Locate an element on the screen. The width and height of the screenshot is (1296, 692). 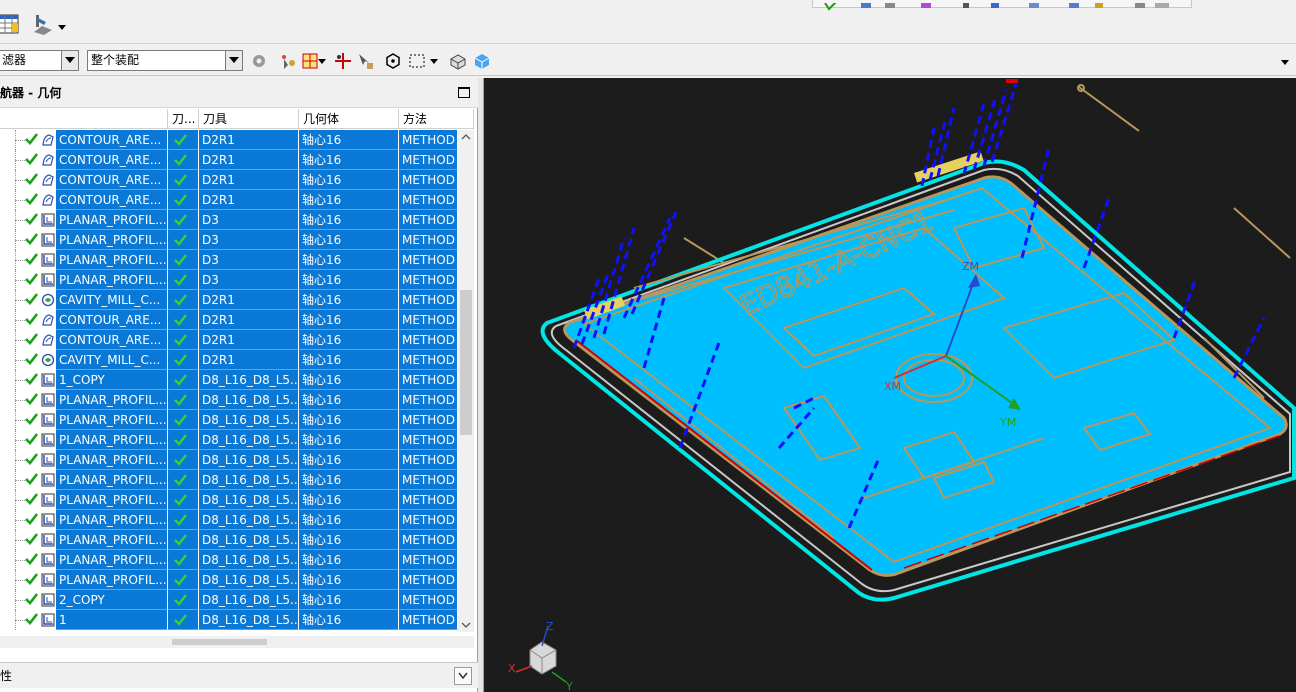
table-grid-icon is located at coordinates (11, 24).